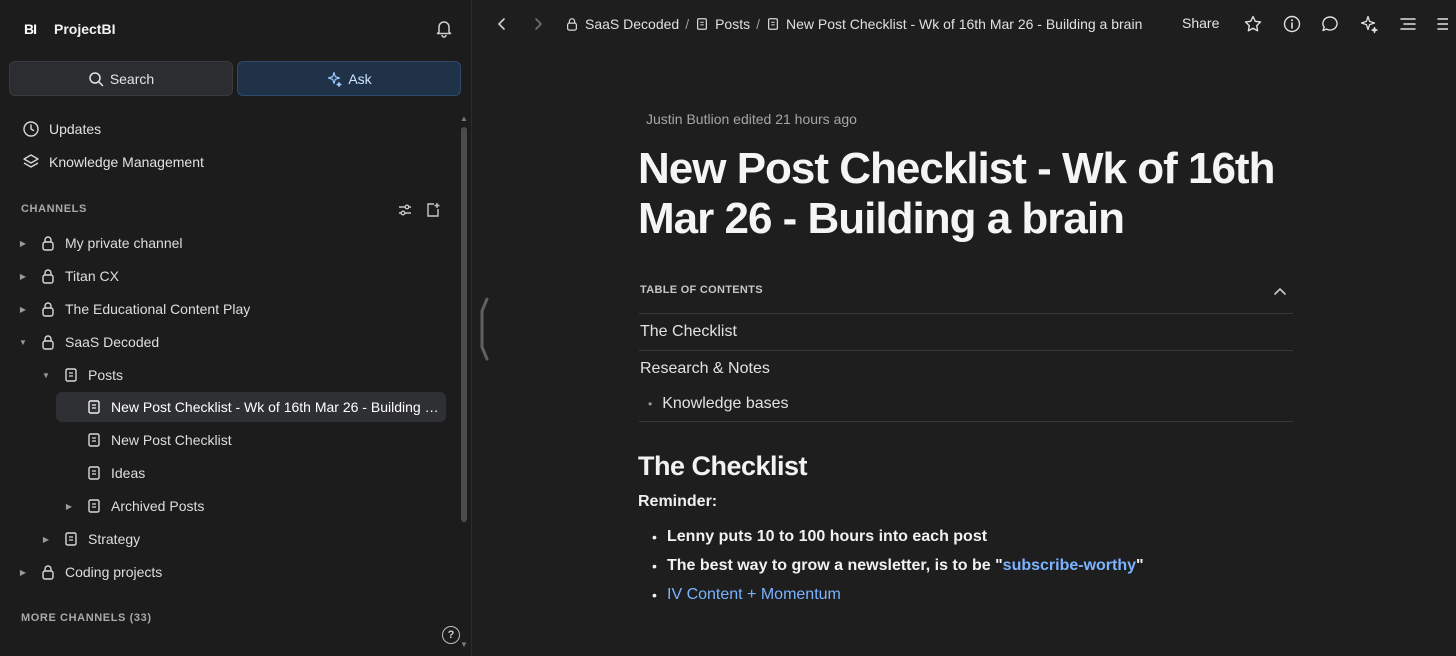  What do you see at coordinates (1200, 23) in the screenshot?
I see `share-button: Share` at bounding box center [1200, 23].